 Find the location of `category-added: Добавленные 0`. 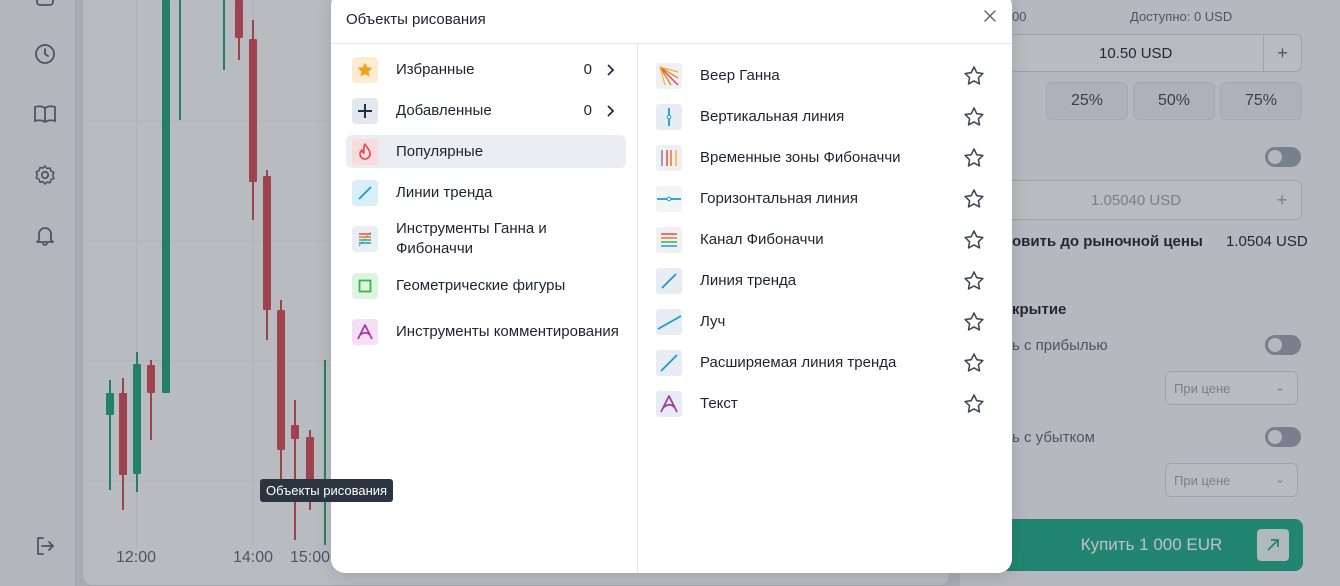

category-added: Добавленные 0 is located at coordinates (486, 110).